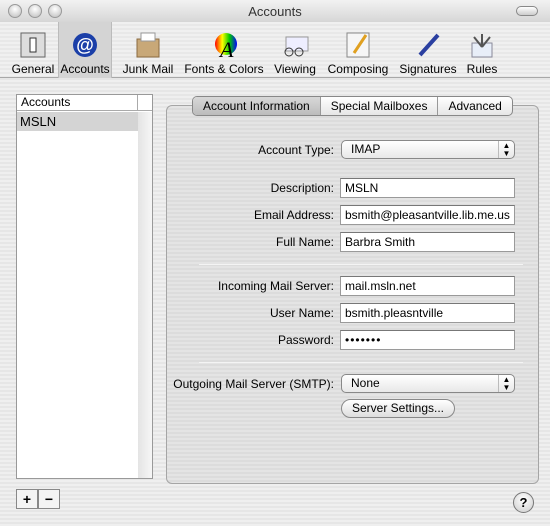 The width and height of the screenshot is (550, 526). I want to click on switch-icon, so click(33, 45).